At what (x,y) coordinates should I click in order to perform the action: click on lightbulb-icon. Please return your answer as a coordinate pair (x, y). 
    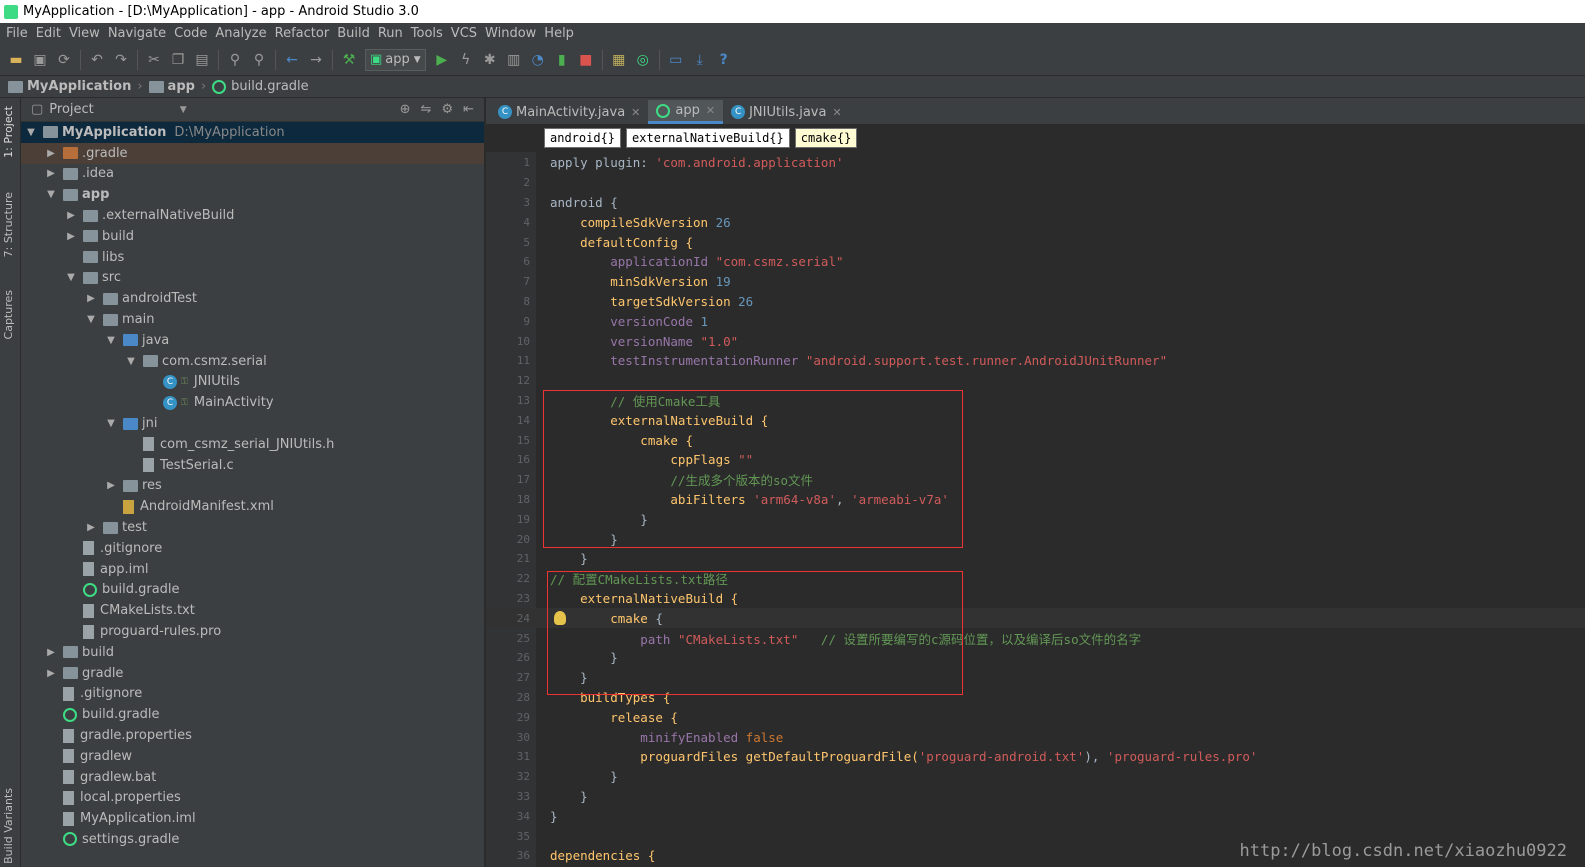
    Looking at the image, I should click on (560, 618).